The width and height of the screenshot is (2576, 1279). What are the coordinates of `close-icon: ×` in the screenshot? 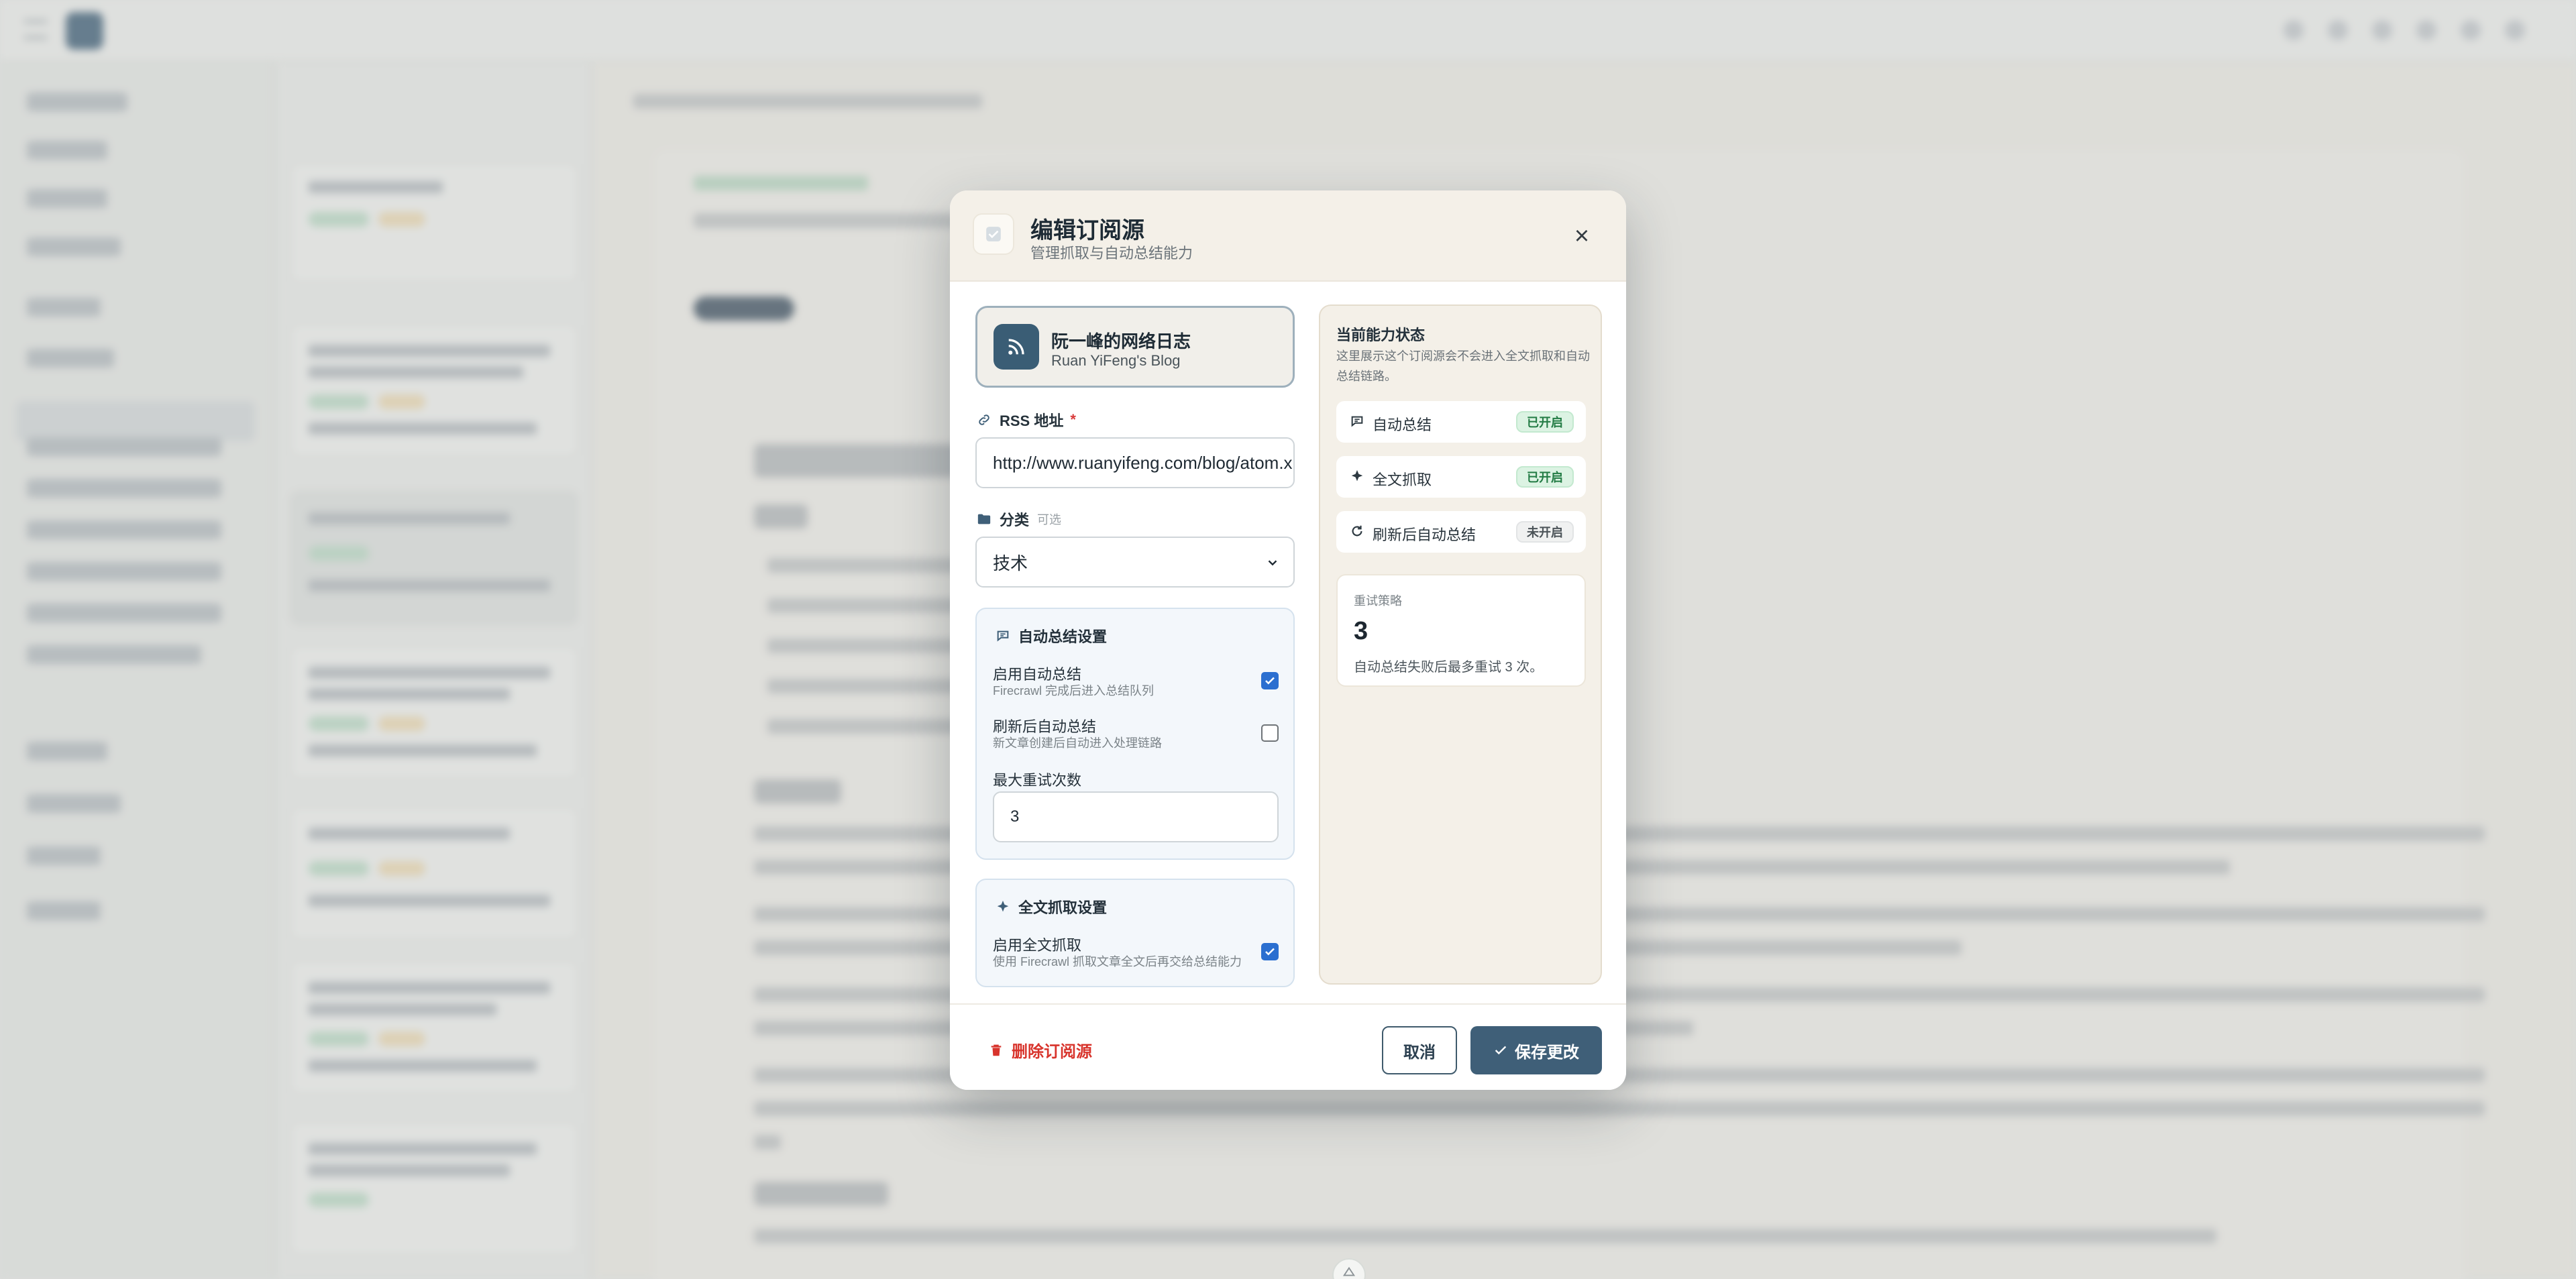 It's located at (1582, 236).